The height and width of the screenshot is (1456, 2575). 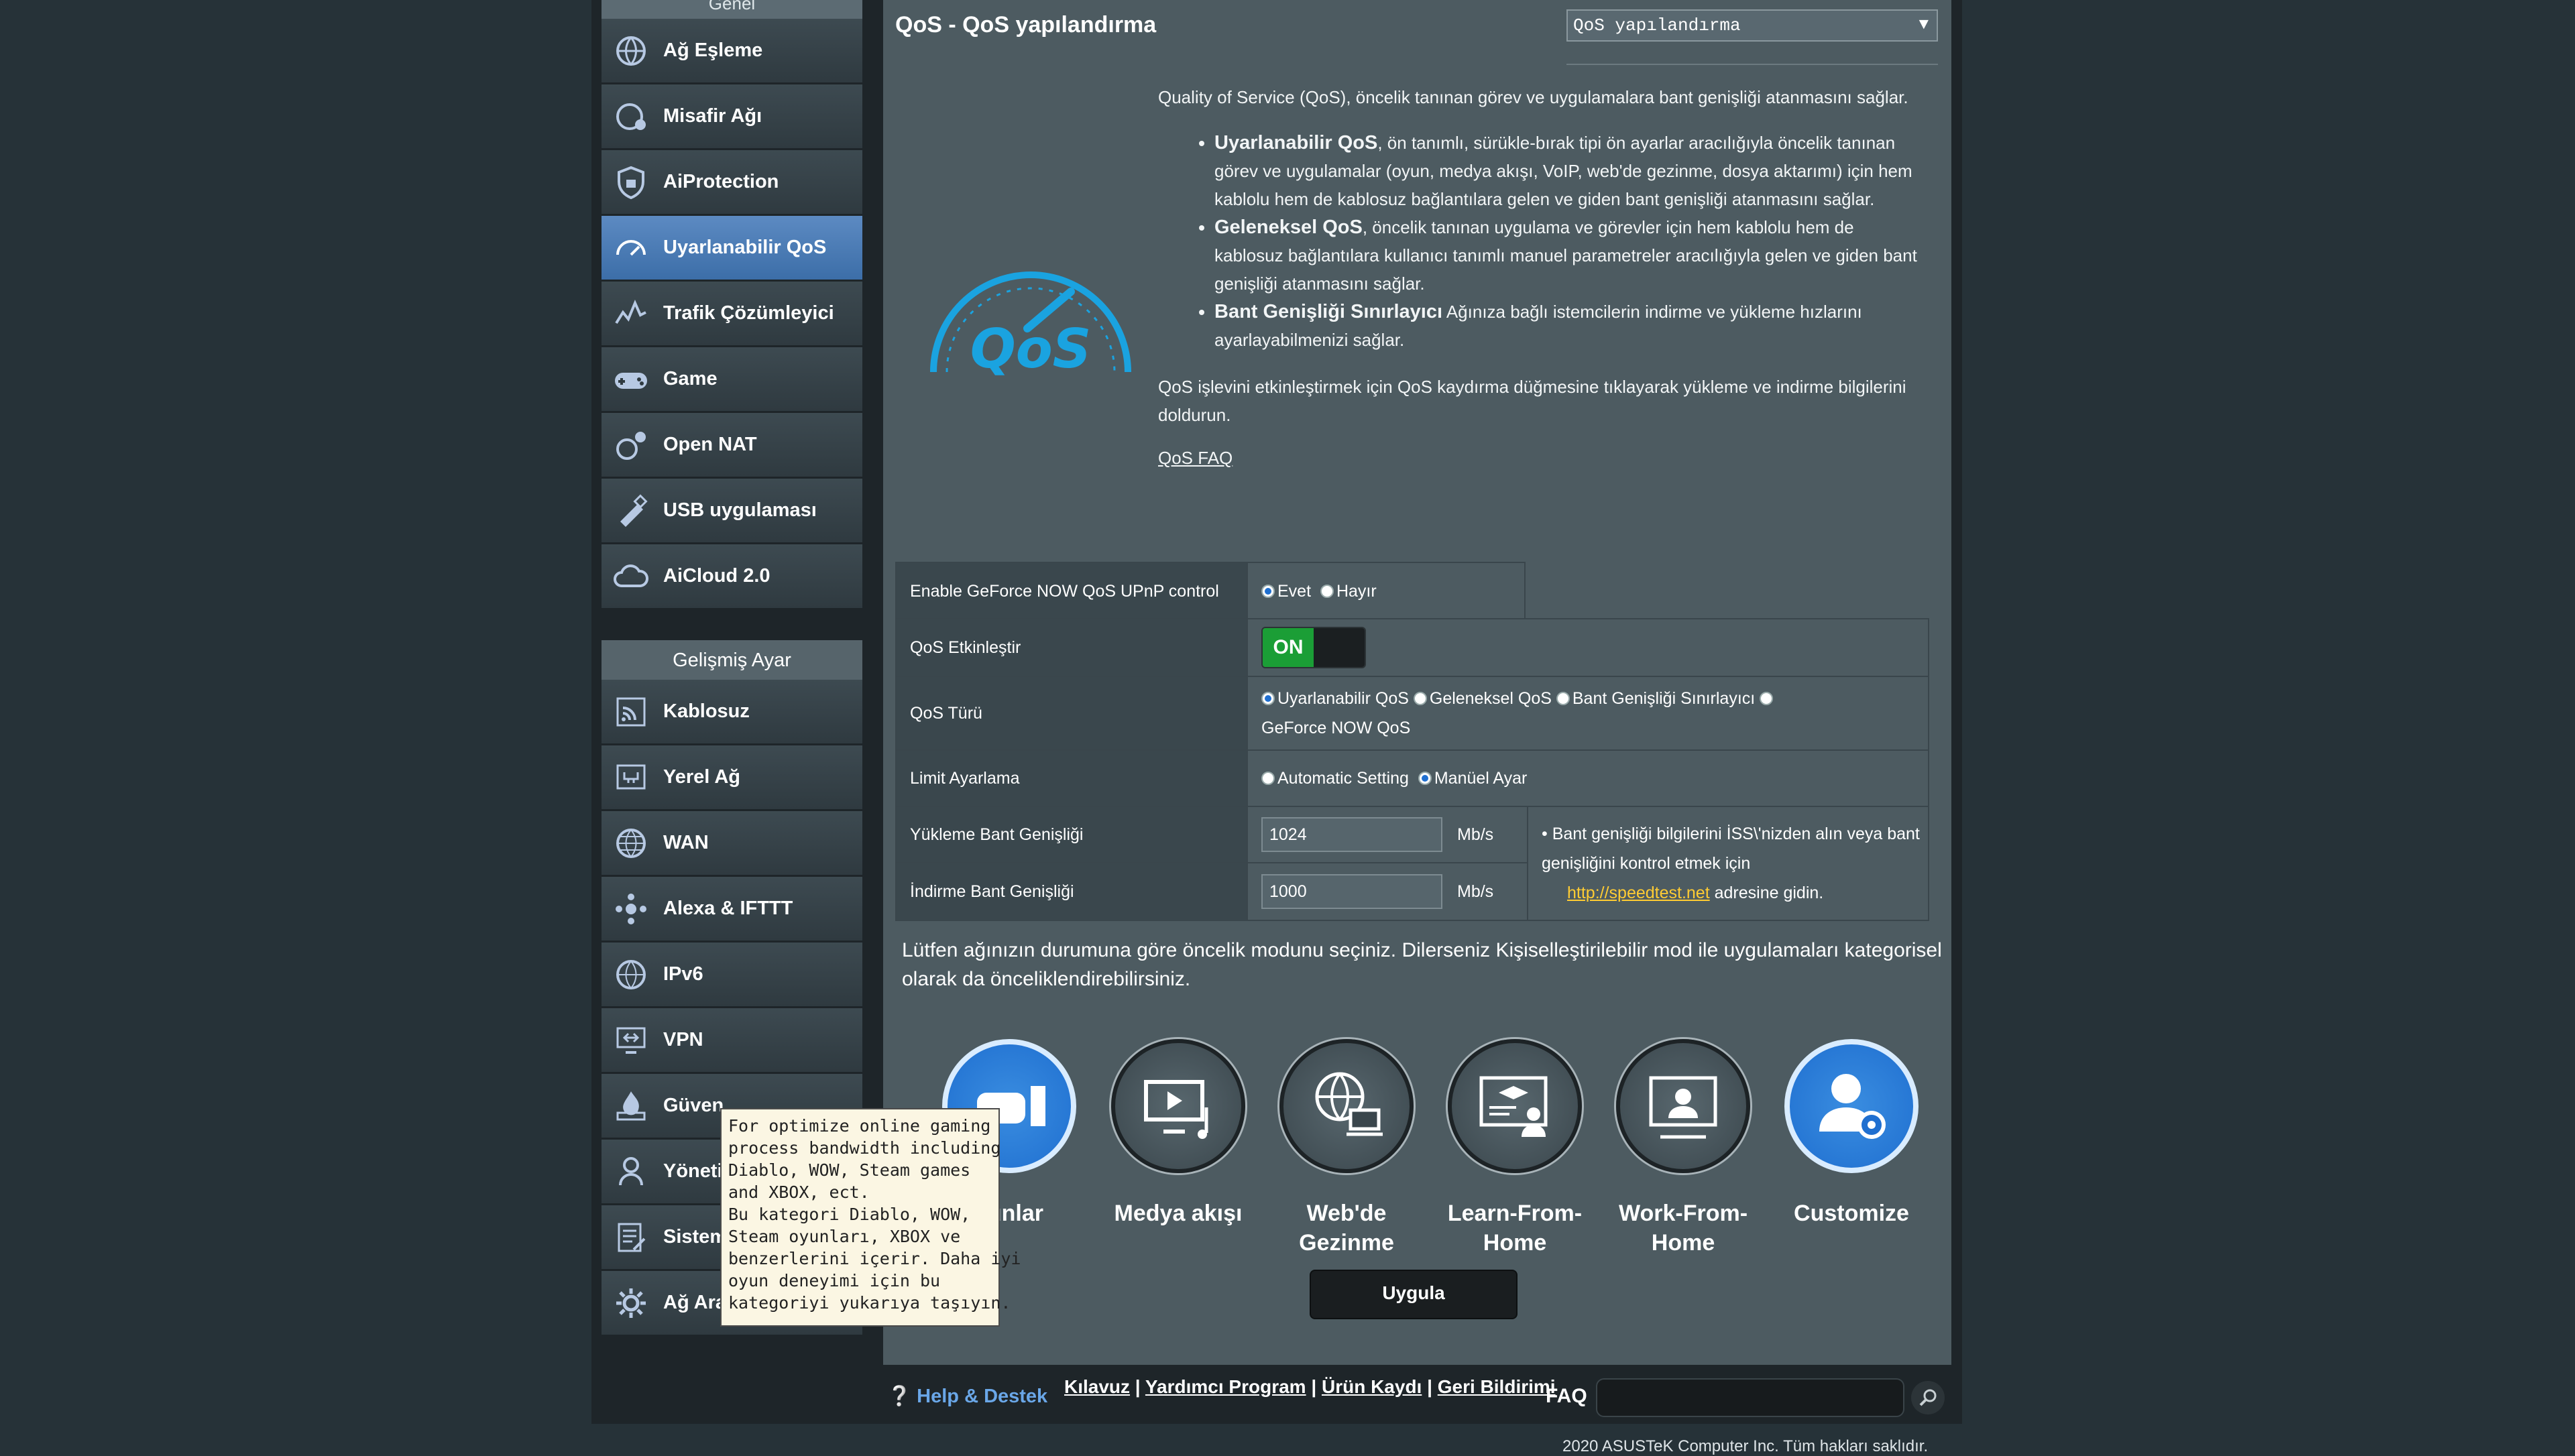 What do you see at coordinates (869, 1303) in the screenshot?
I see `tooltip-line: kategoriyi yukarıya taşıyın.` at bounding box center [869, 1303].